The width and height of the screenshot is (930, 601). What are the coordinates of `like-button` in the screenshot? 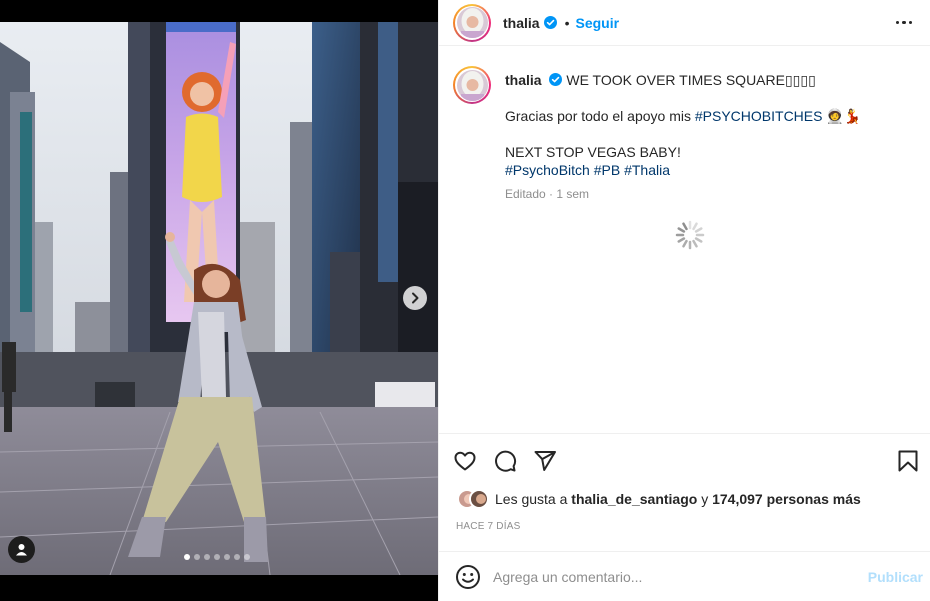 It's located at (473, 461).